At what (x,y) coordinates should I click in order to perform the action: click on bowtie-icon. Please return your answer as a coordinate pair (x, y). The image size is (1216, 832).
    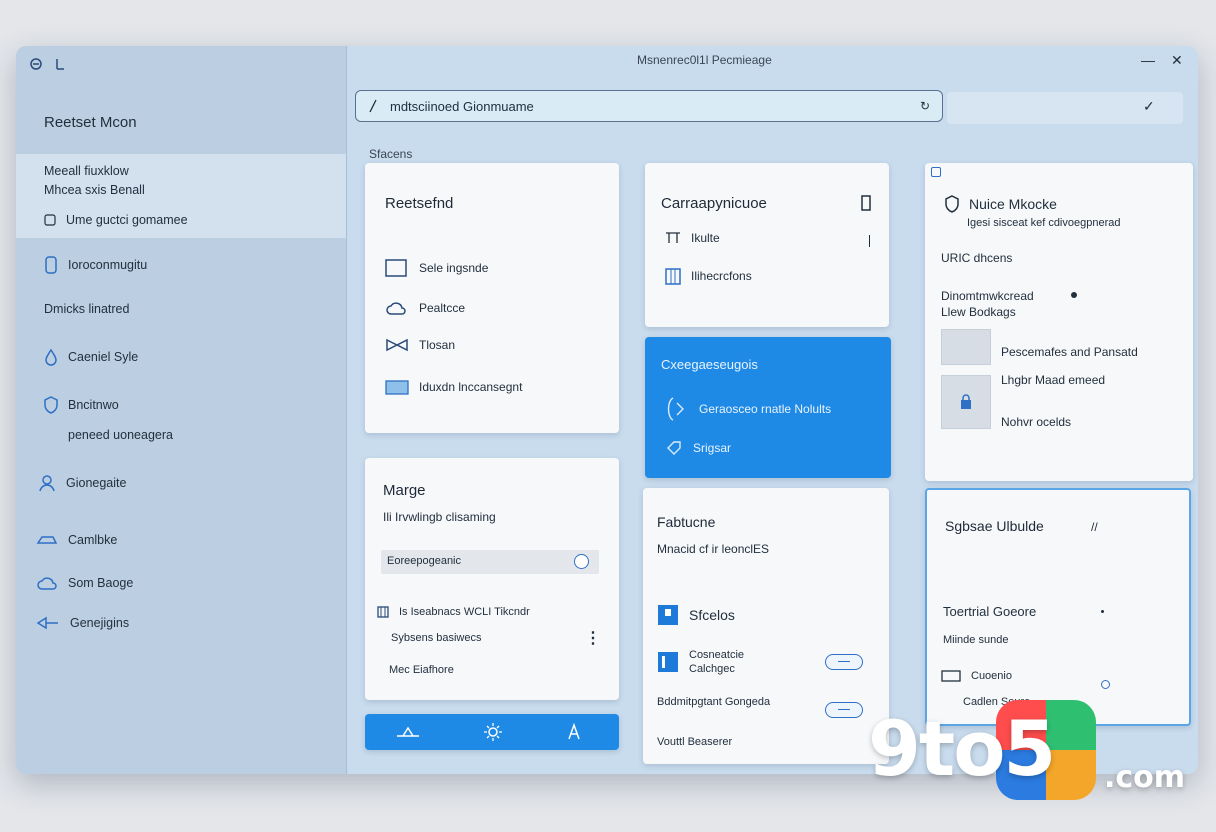
    Looking at the image, I should click on (397, 345).